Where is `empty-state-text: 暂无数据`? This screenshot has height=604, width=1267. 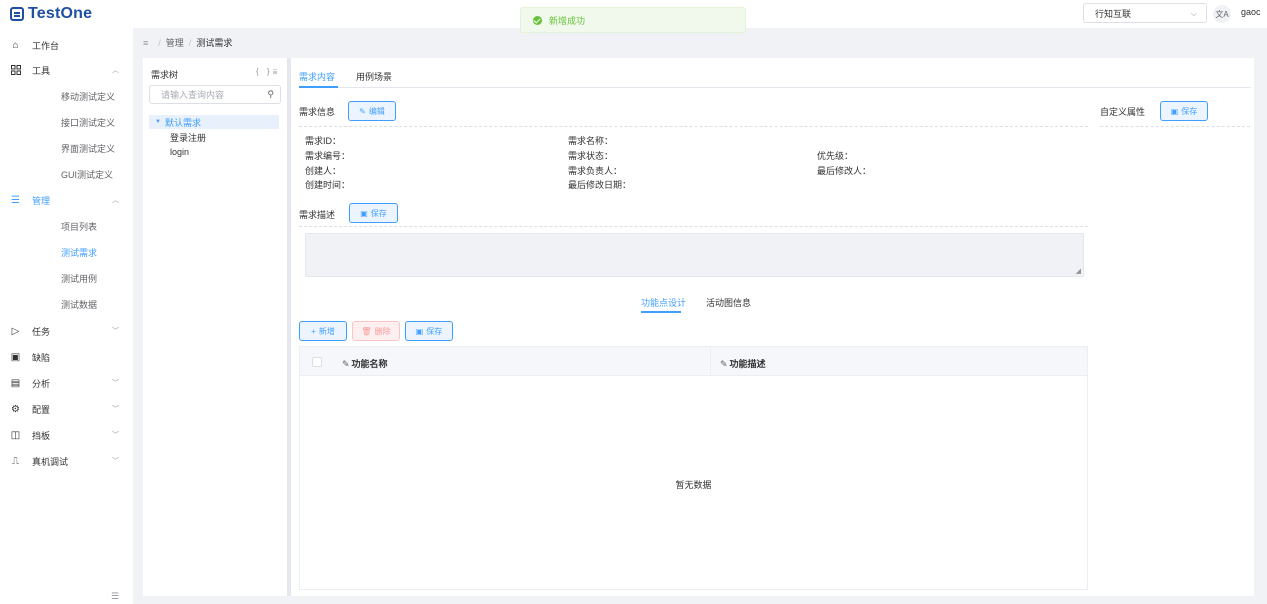 empty-state-text: 暂无数据 is located at coordinates (693, 485).